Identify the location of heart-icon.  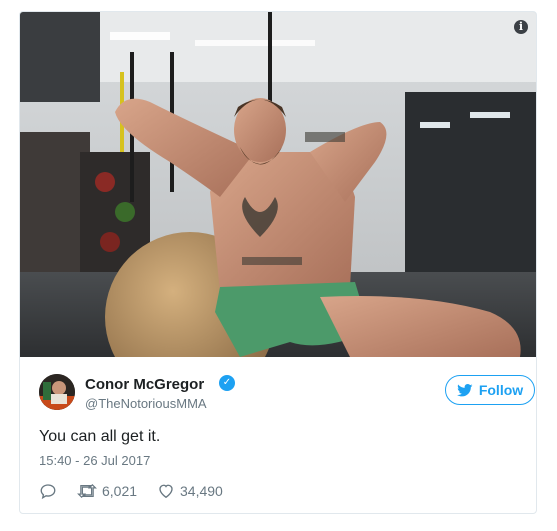
(166, 491).